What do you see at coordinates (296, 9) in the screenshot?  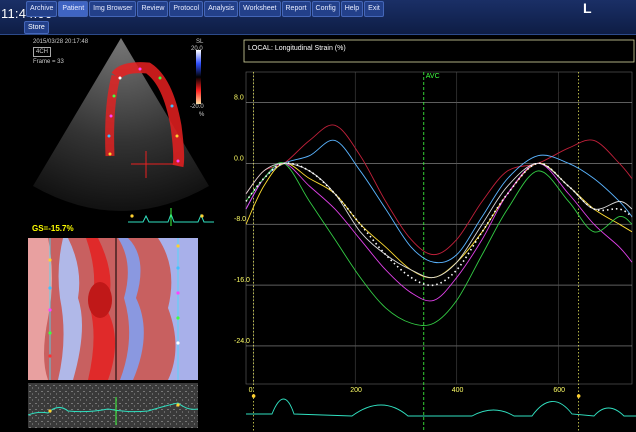 I see `menu-report: Report` at bounding box center [296, 9].